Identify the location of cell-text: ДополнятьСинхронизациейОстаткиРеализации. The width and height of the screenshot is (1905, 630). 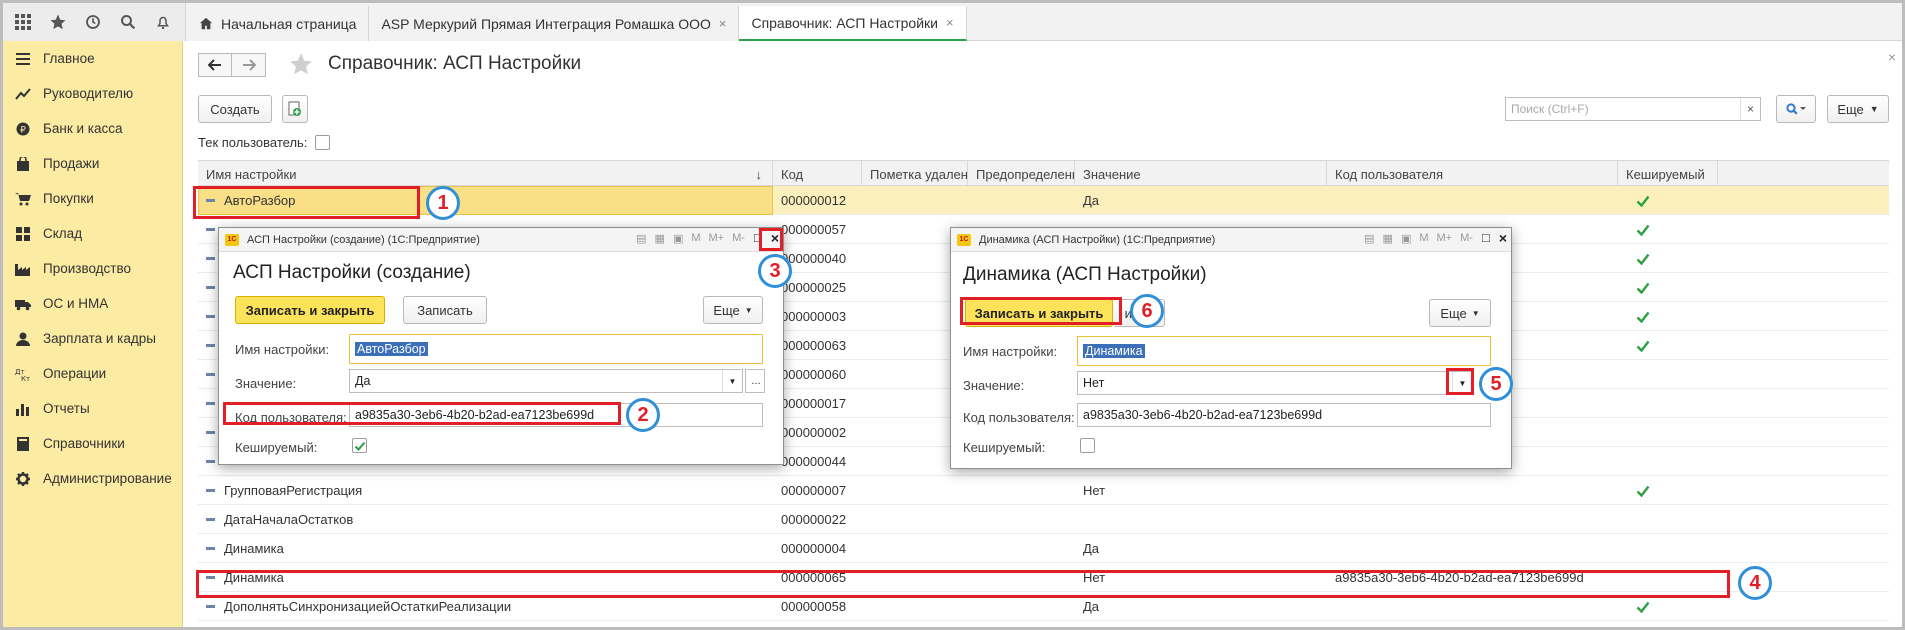
(368, 606).